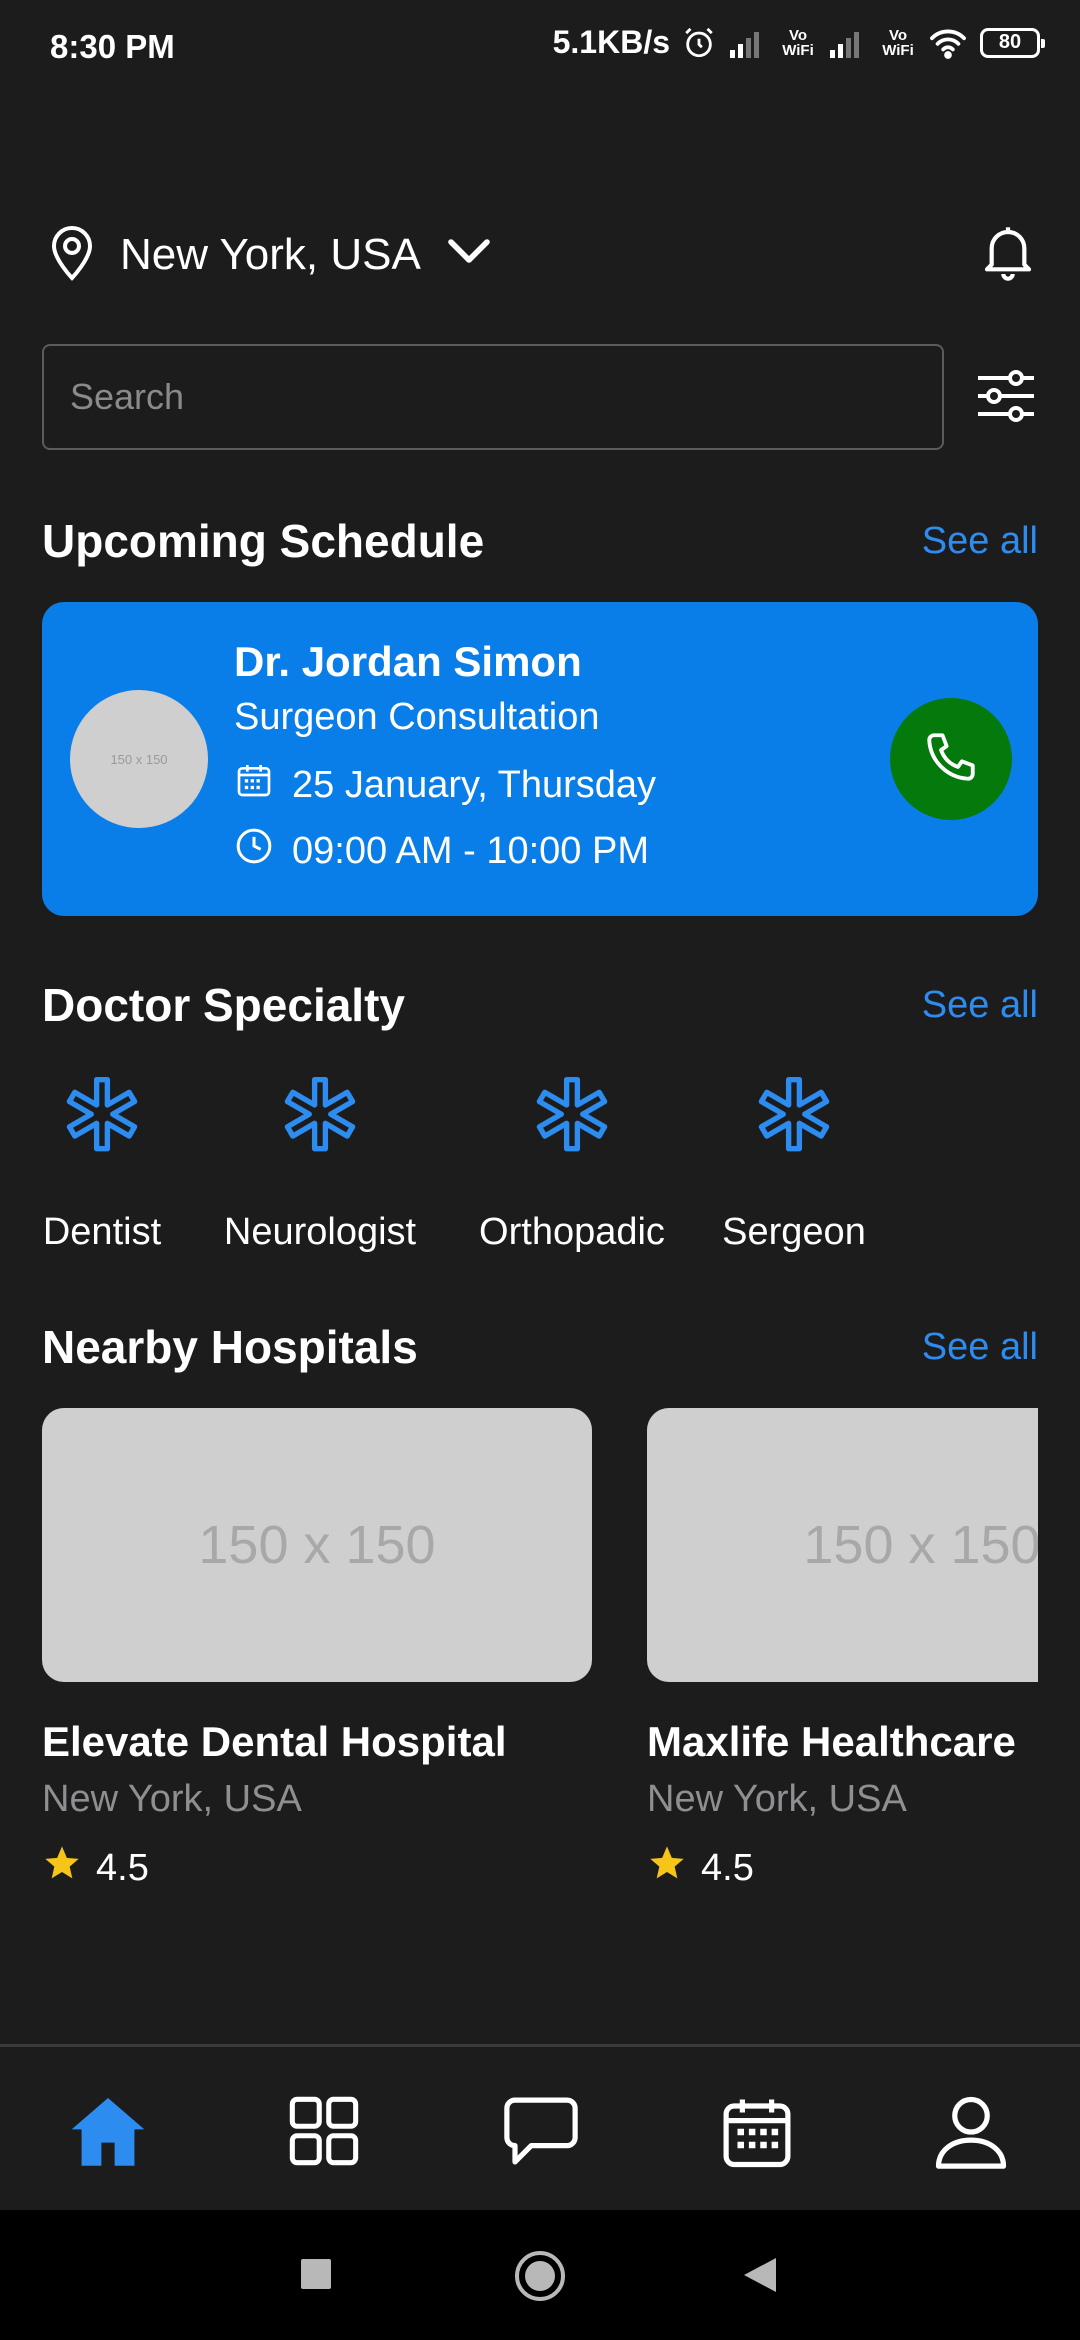 The width and height of the screenshot is (1080, 2340). What do you see at coordinates (898, 42) in the screenshot?
I see `vowifi-badge-2: Vo WiFi` at bounding box center [898, 42].